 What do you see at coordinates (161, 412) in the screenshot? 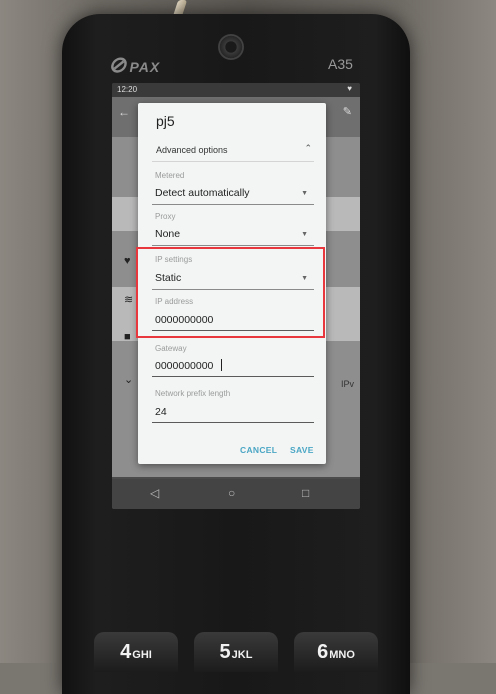
I see `prefix-length-input: 24` at bounding box center [161, 412].